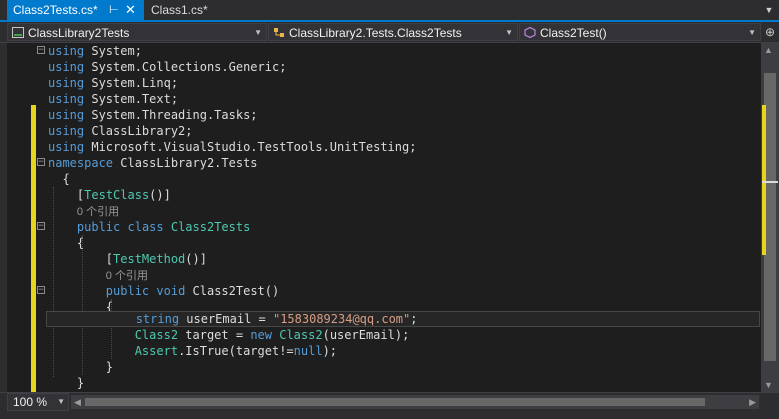 This screenshot has width=779, height=419. What do you see at coordinates (30, 402) in the screenshot?
I see `zoom-level: 100 %` at bounding box center [30, 402].